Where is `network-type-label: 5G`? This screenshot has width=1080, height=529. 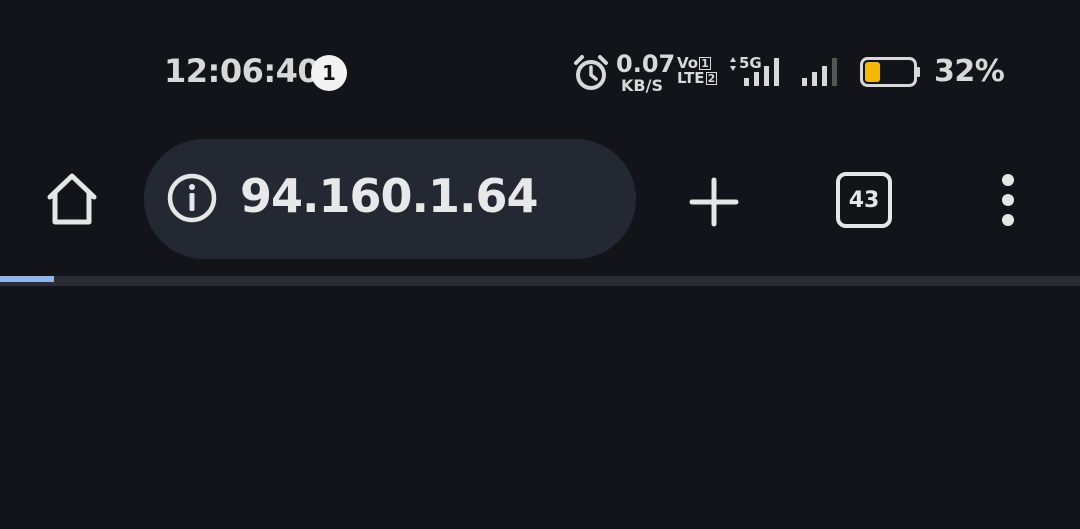
network-type-label: 5G is located at coordinates (750, 63).